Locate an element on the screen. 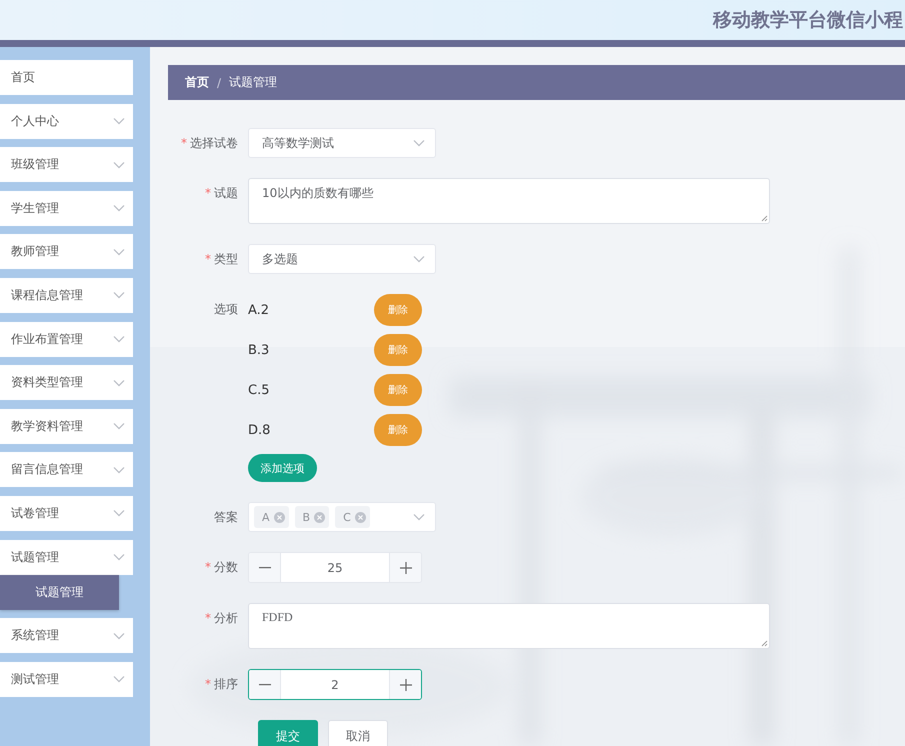 The width and height of the screenshot is (905, 746). number-input: 25 is located at coordinates (335, 567).